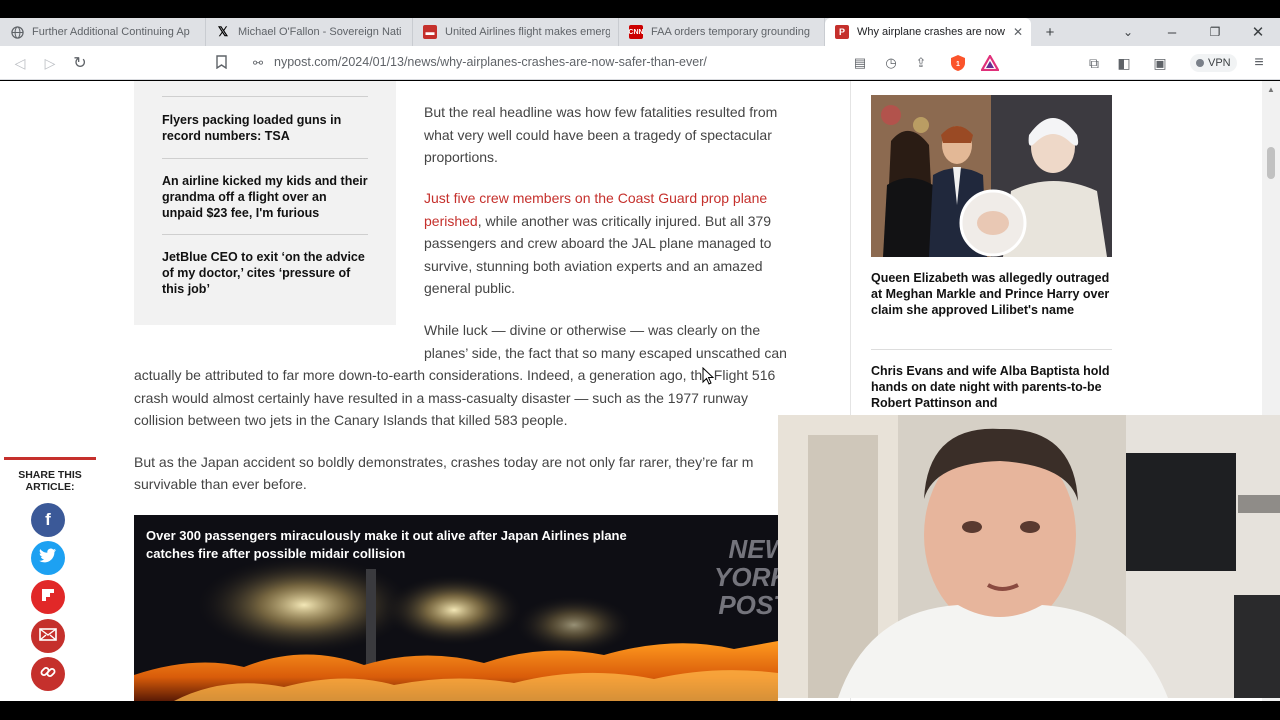 This screenshot has height=720, width=1280. I want to click on speed-dial-icon: ◷, so click(891, 63).